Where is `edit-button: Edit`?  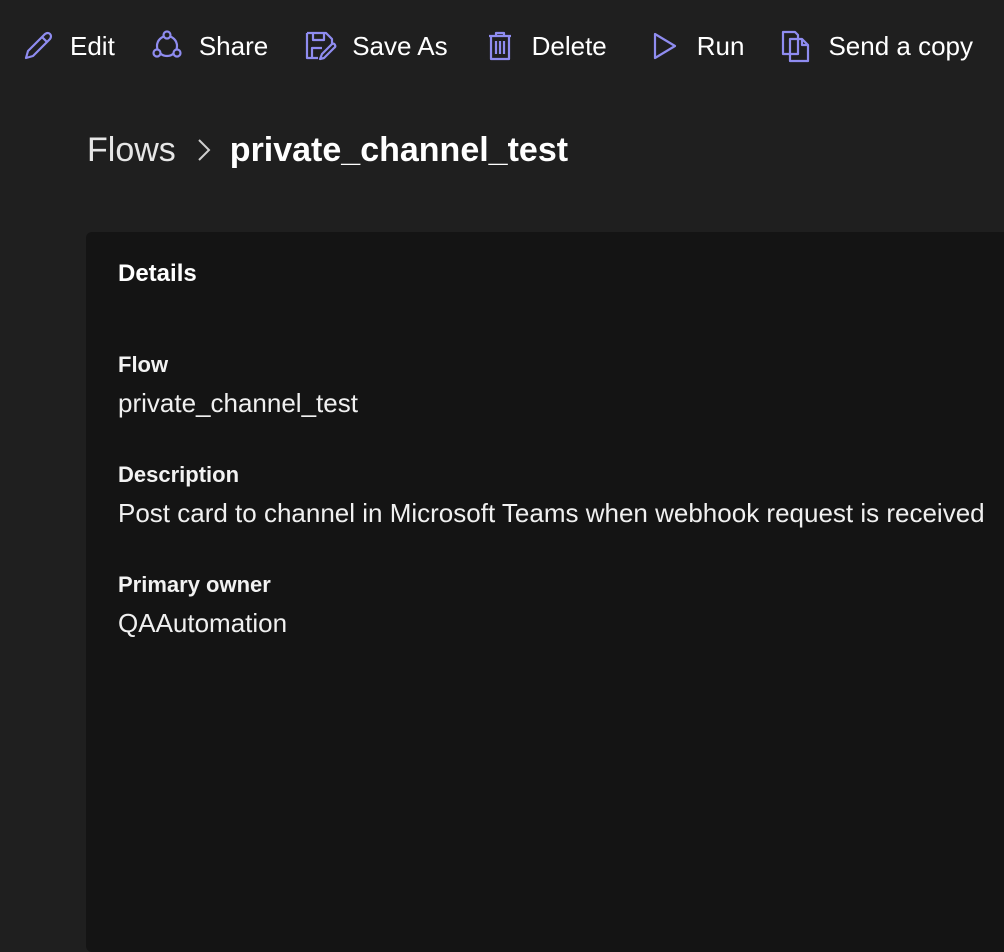
edit-button: Edit is located at coordinates (67, 46).